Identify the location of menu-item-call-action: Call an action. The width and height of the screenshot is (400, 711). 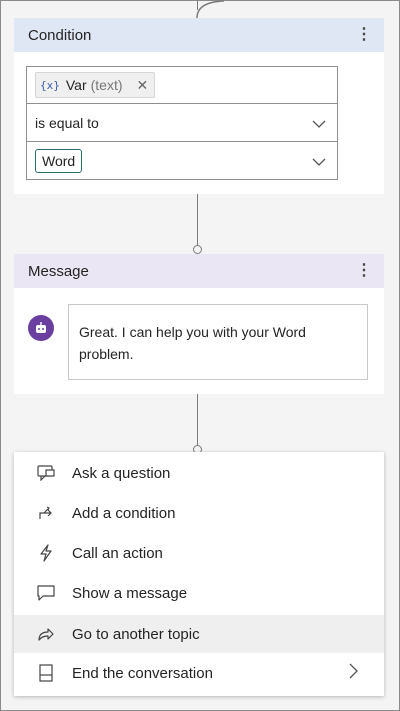
(199, 553).